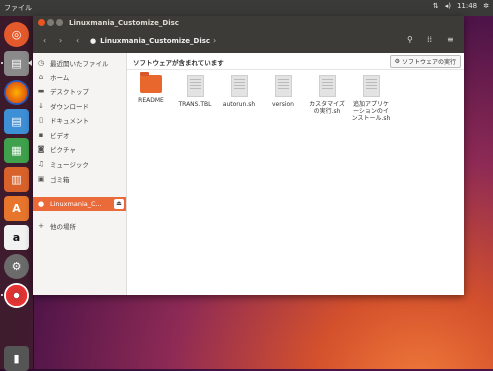 This screenshot has width=493, height=371. I want to click on file-name: version, so click(283, 104).